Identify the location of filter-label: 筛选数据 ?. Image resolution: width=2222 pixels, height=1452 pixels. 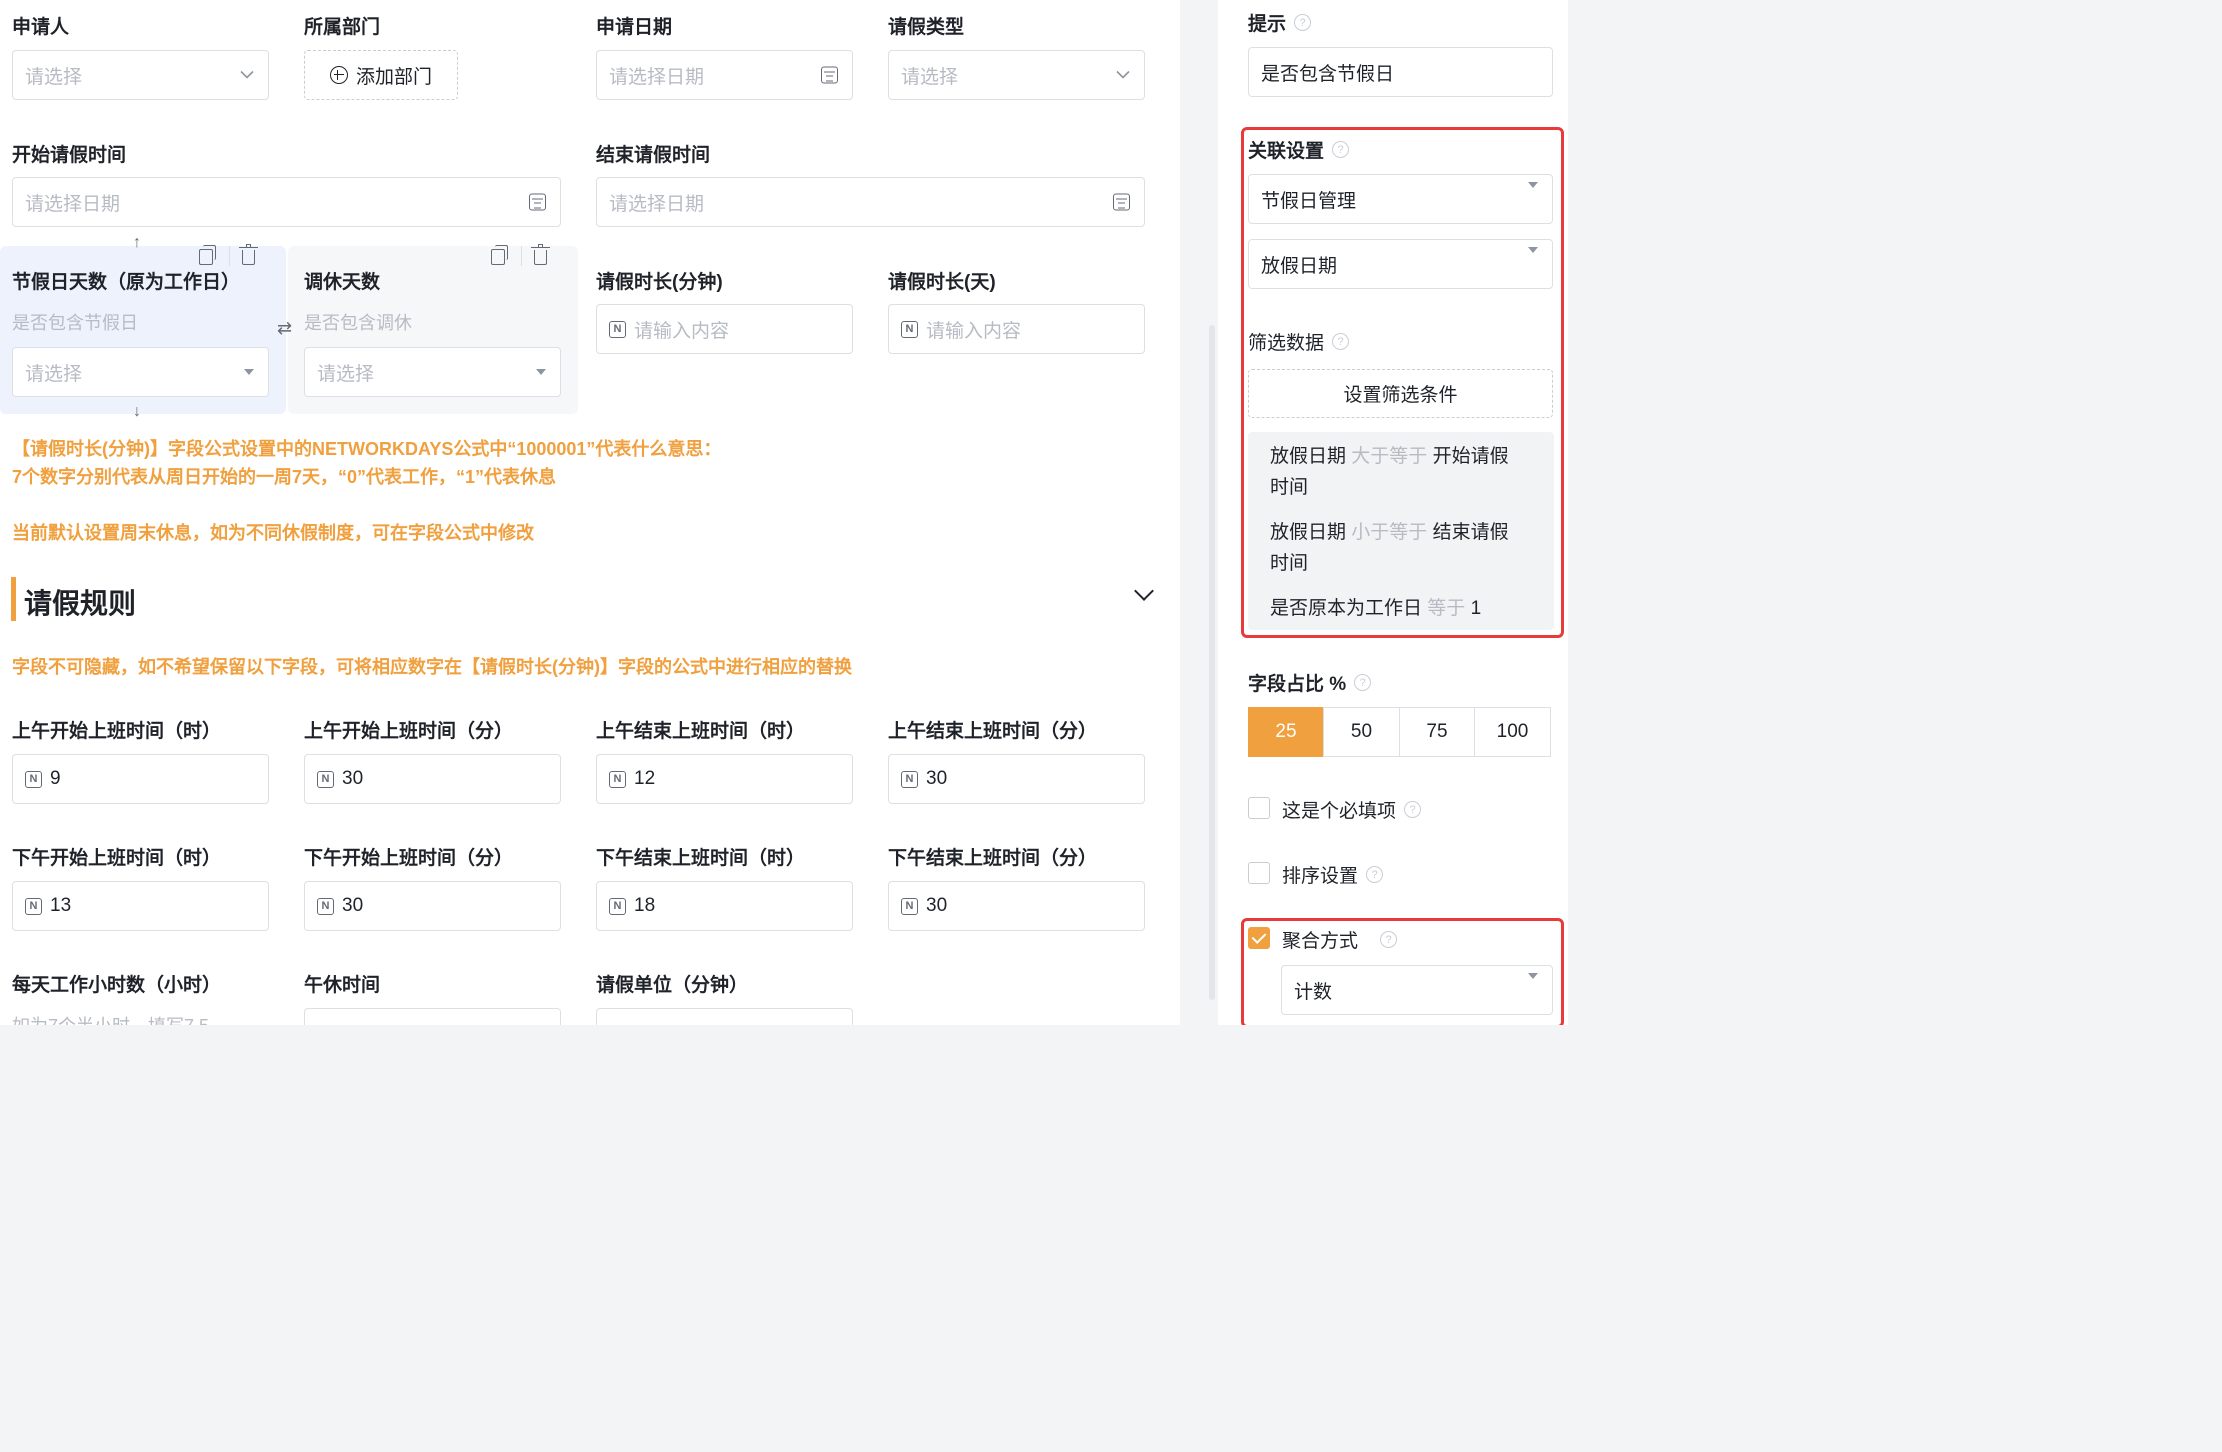
(1299, 341).